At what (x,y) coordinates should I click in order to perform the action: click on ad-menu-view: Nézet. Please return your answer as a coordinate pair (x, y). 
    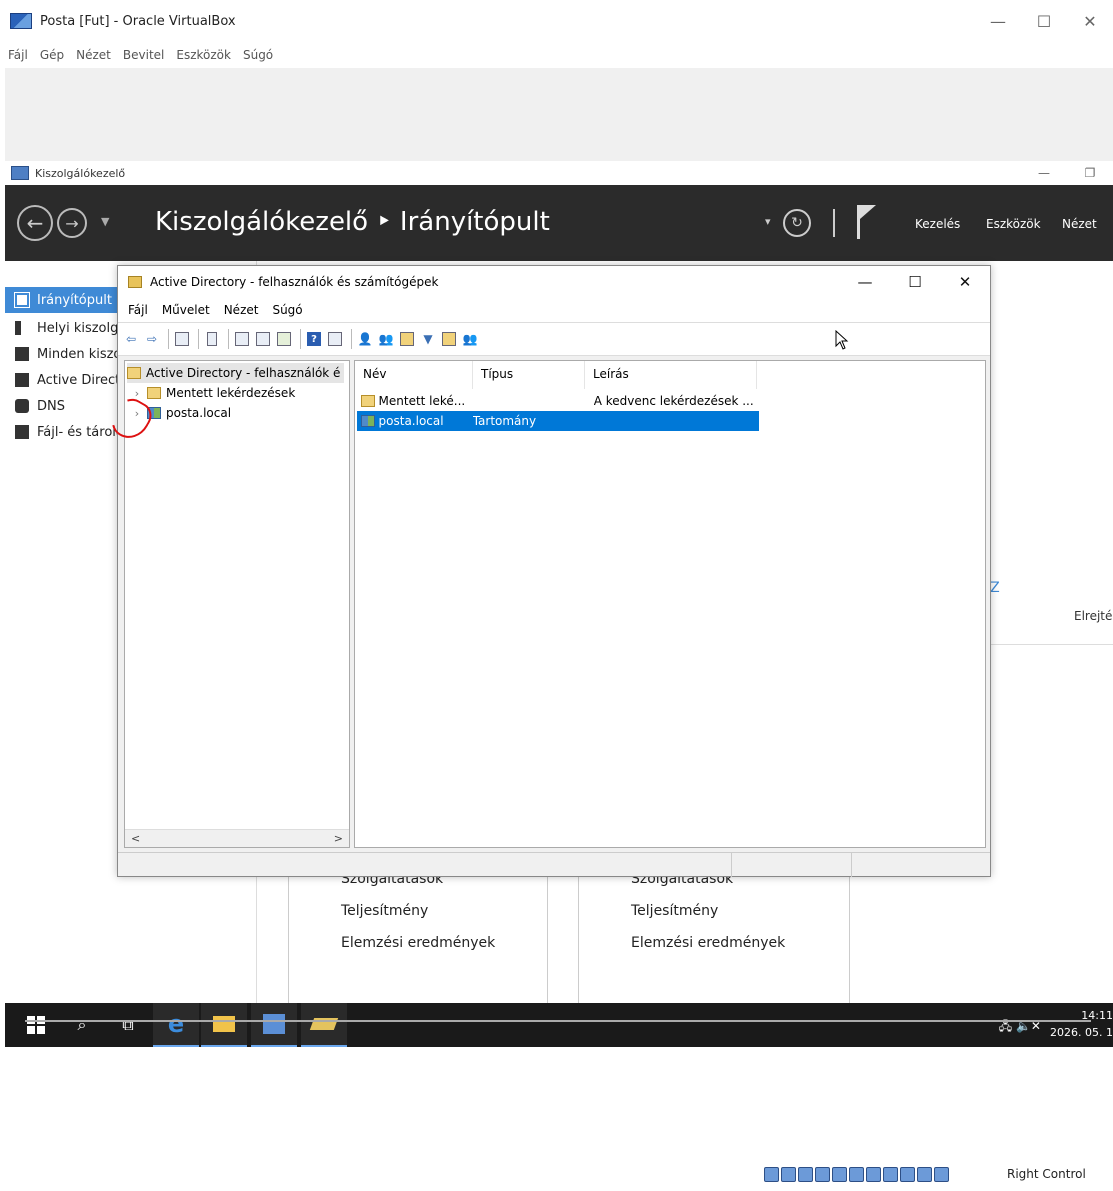
    Looking at the image, I should click on (241, 310).